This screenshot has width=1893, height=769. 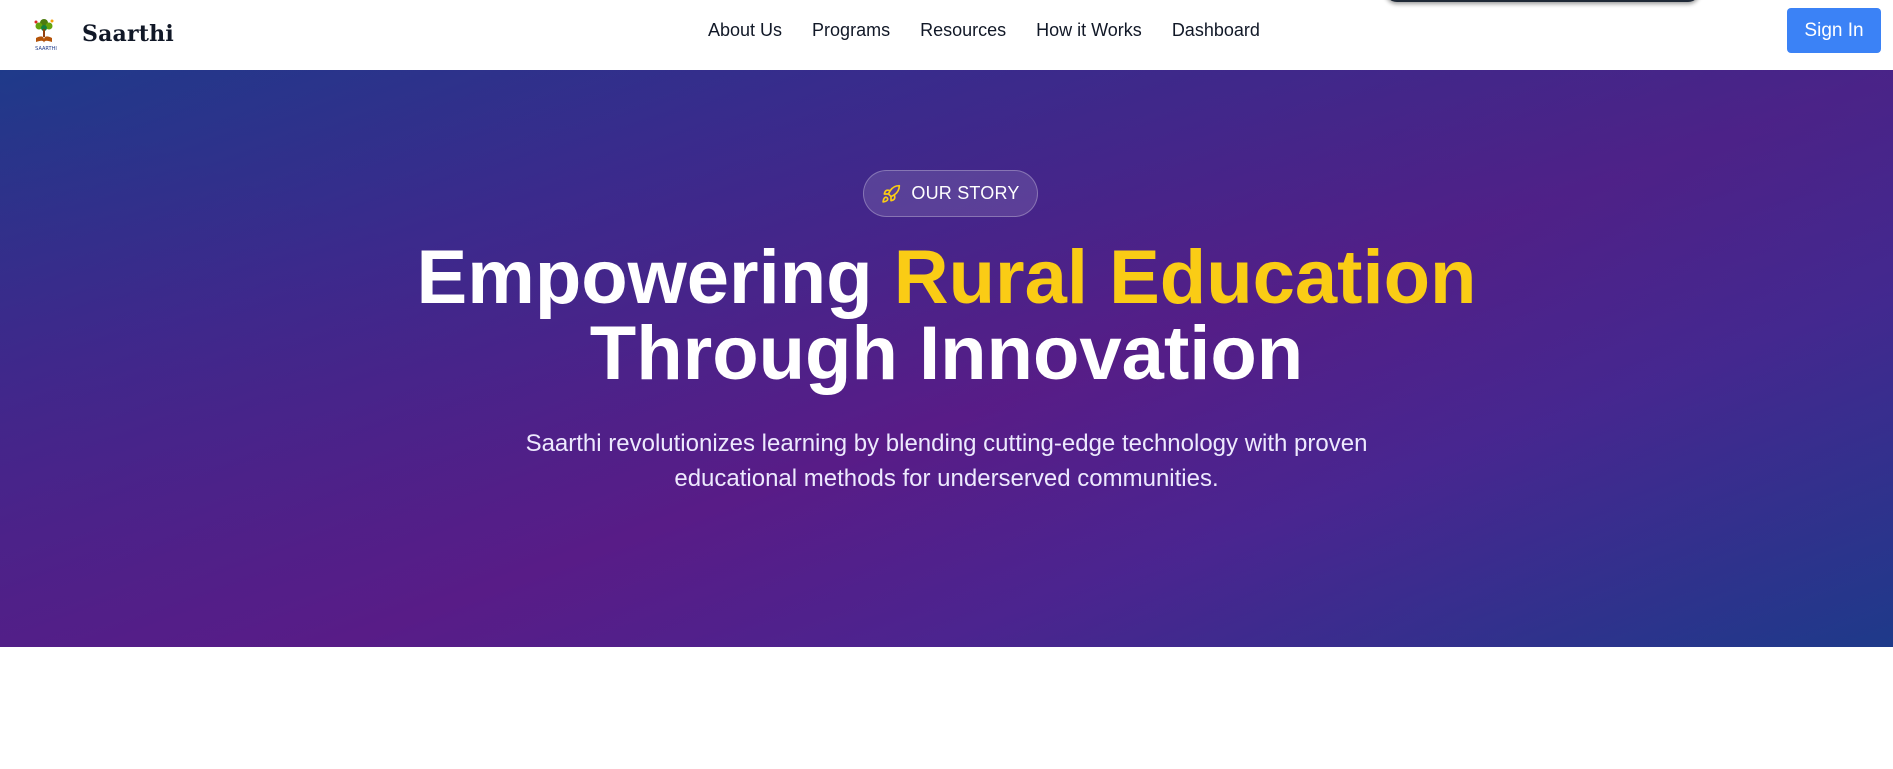 What do you see at coordinates (1089, 30) in the screenshot?
I see `nav-how-it-works: How it Works` at bounding box center [1089, 30].